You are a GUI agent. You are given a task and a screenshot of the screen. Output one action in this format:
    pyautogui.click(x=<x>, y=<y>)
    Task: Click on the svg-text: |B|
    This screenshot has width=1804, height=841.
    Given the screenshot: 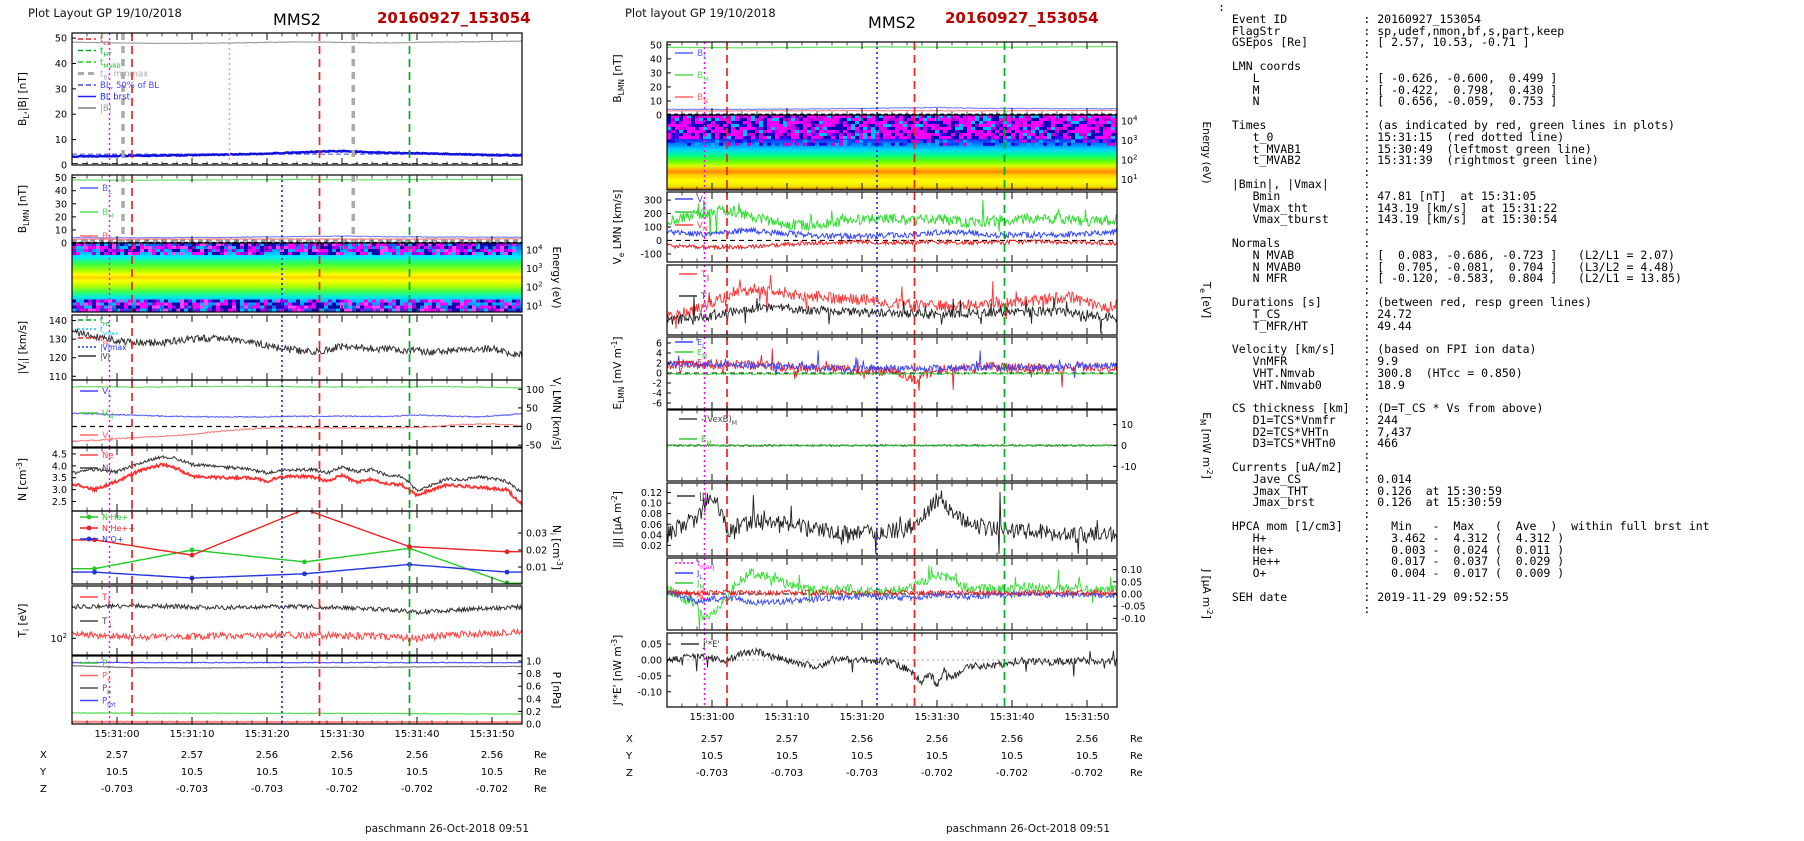 What is the action you would take?
    pyautogui.click(x=106, y=109)
    